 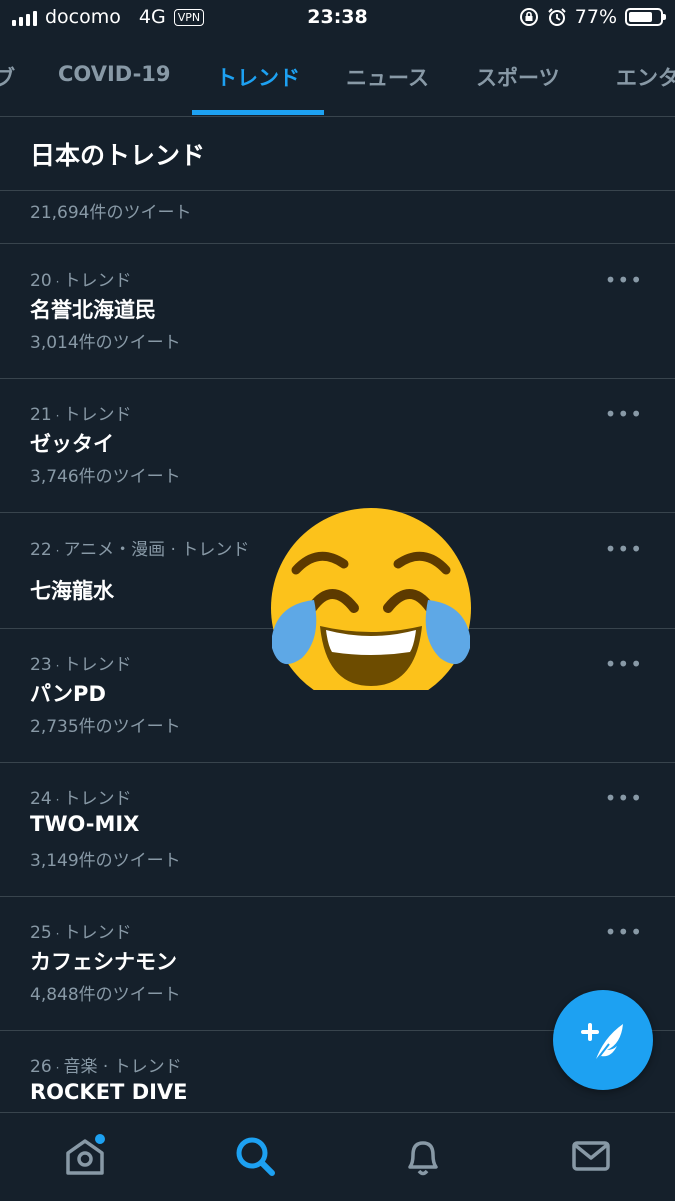 What do you see at coordinates (7, 77) in the screenshot?
I see `tab-previous-partial: ブ` at bounding box center [7, 77].